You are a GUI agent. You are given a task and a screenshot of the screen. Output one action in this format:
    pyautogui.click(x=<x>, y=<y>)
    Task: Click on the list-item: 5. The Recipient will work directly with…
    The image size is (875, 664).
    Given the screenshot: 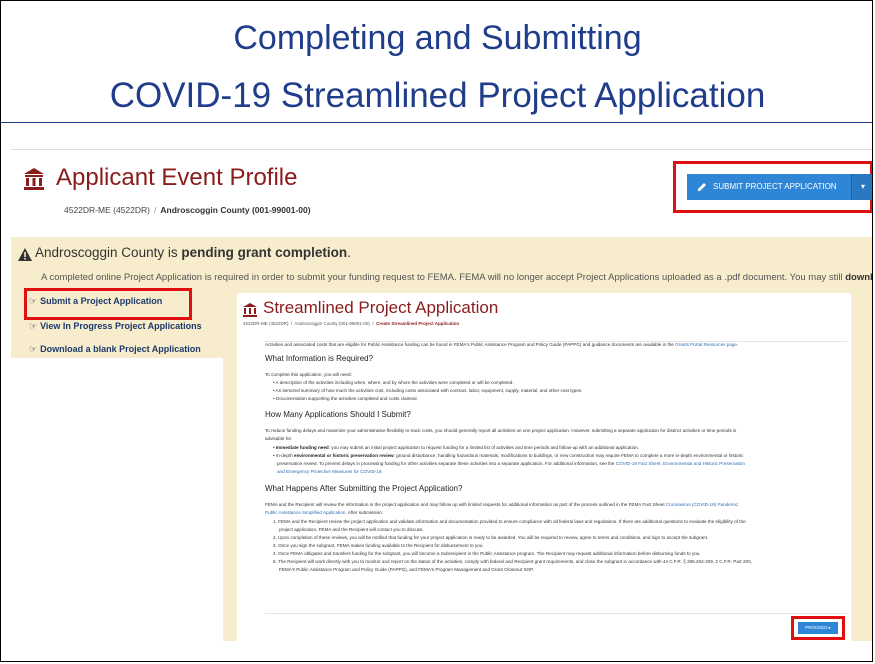 What is the action you would take?
    pyautogui.click(x=512, y=561)
    